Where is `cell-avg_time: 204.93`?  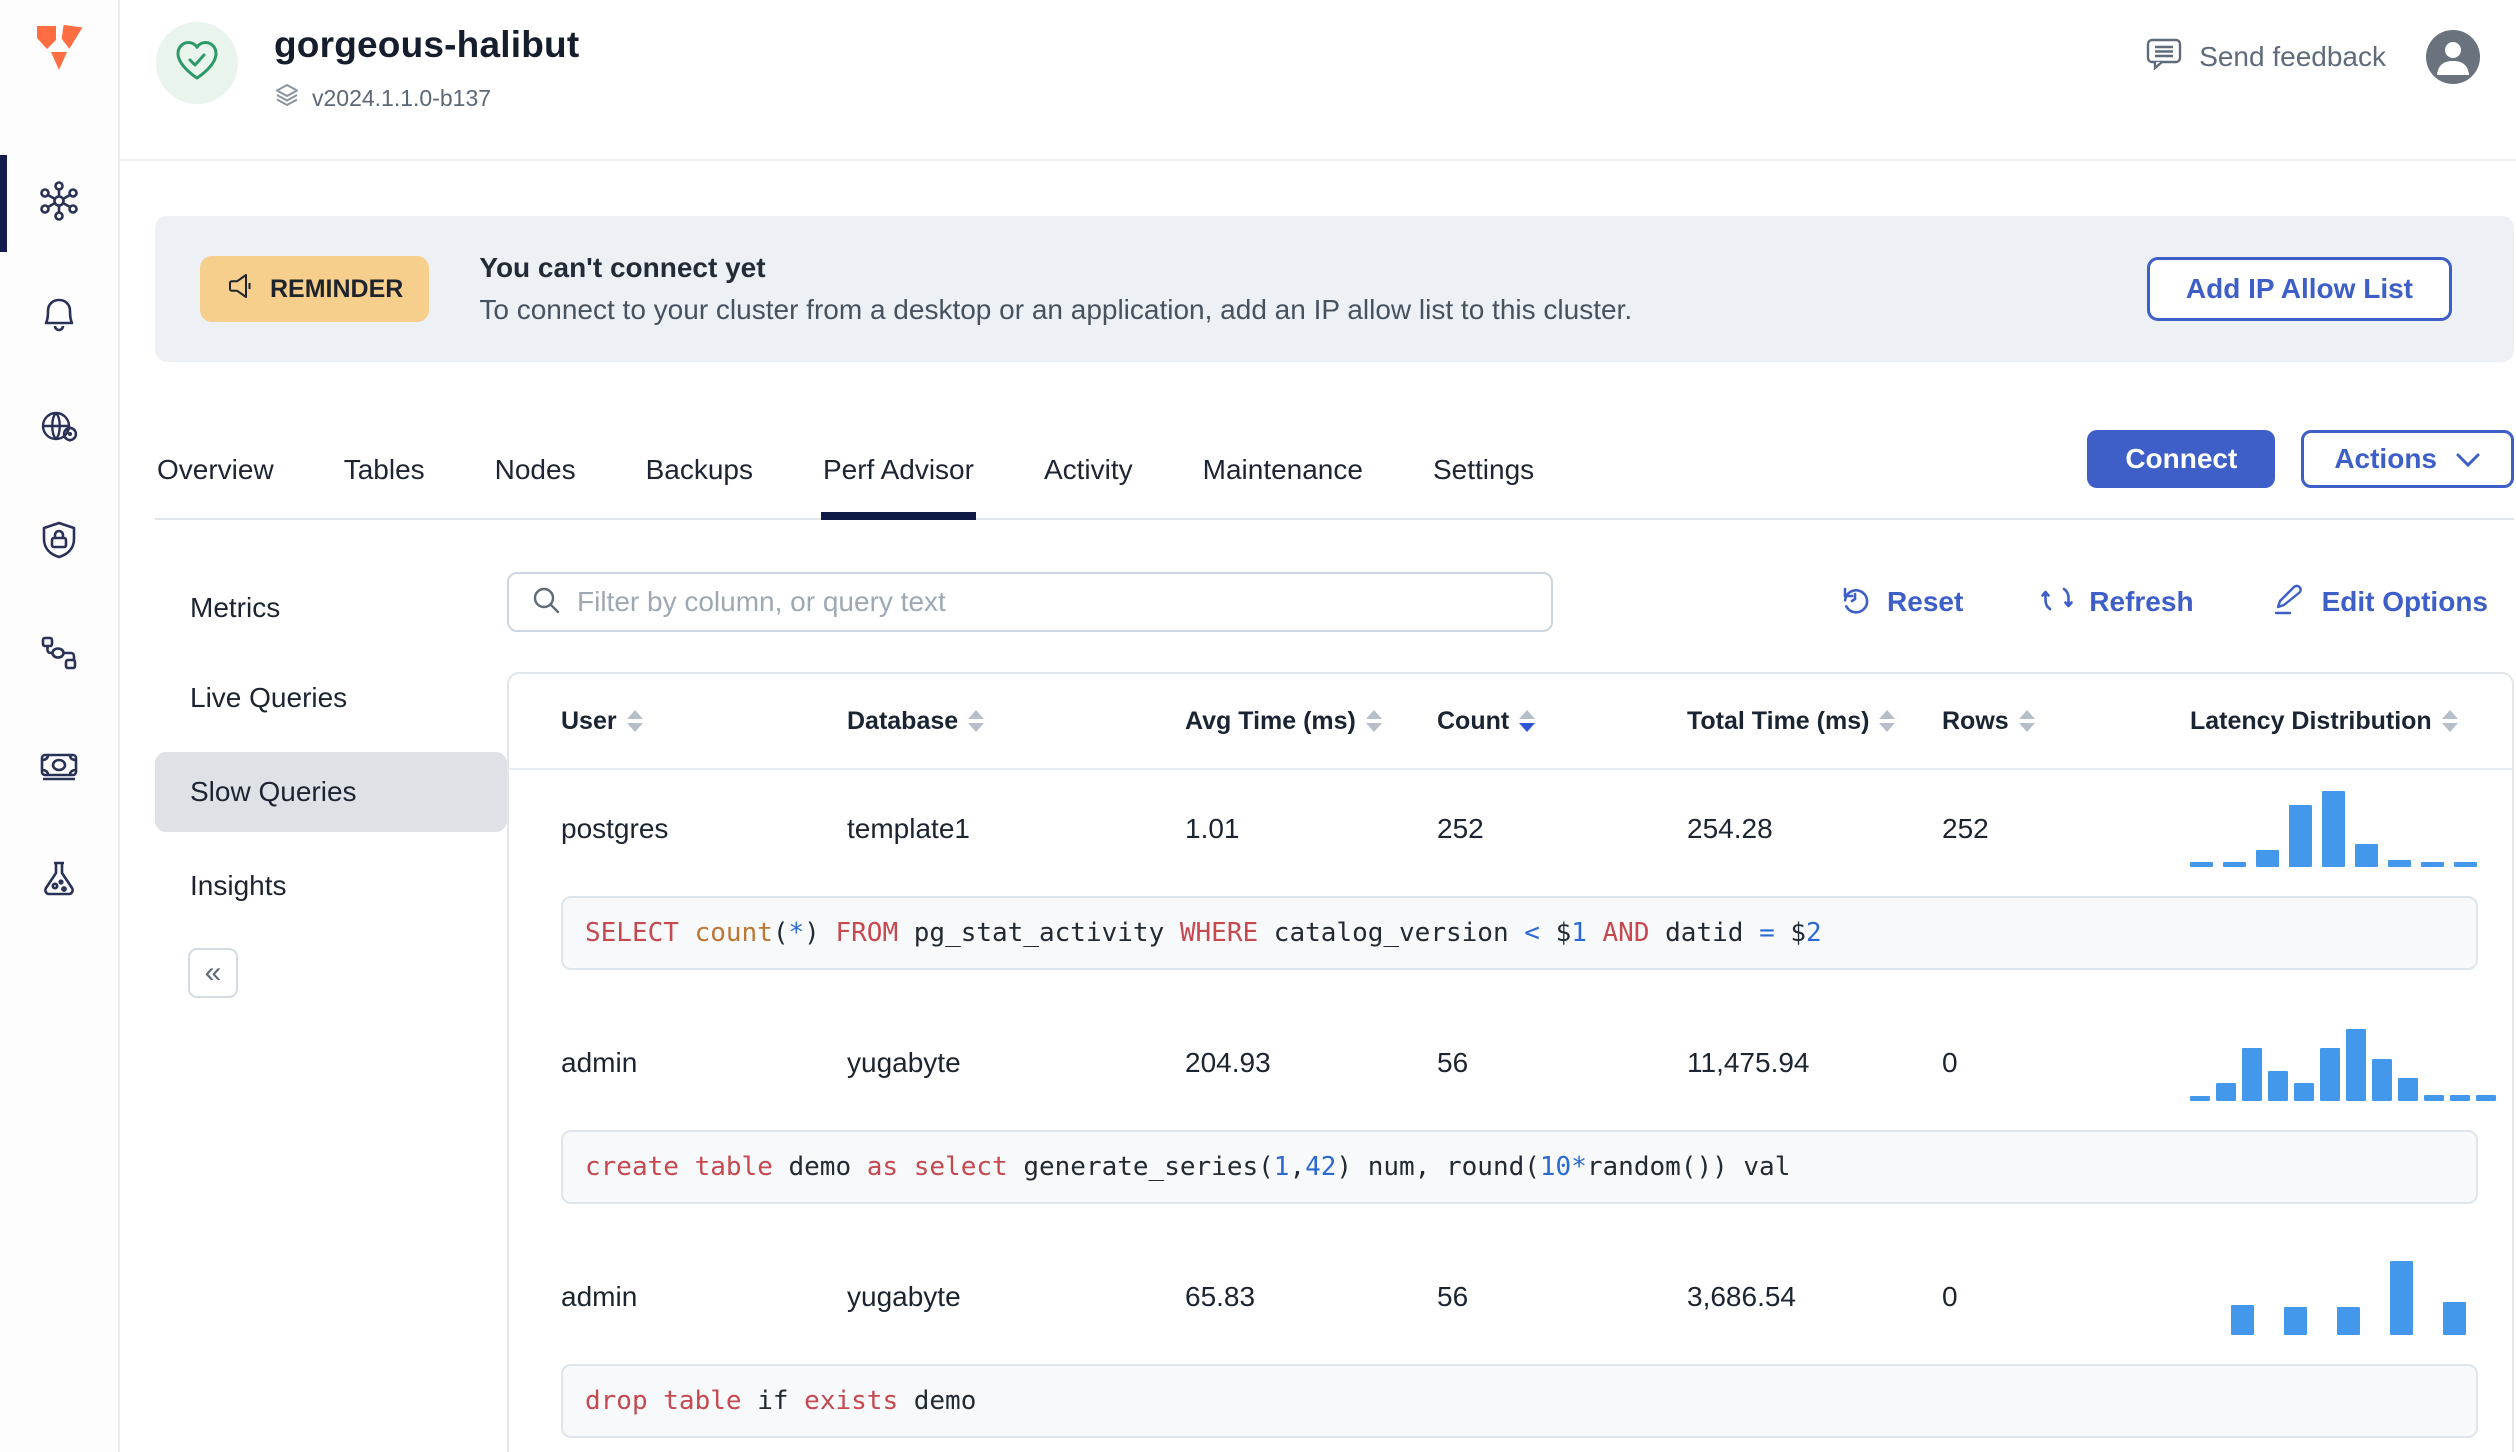
cell-avg_time: 204.93 is located at coordinates (1228, 1062).